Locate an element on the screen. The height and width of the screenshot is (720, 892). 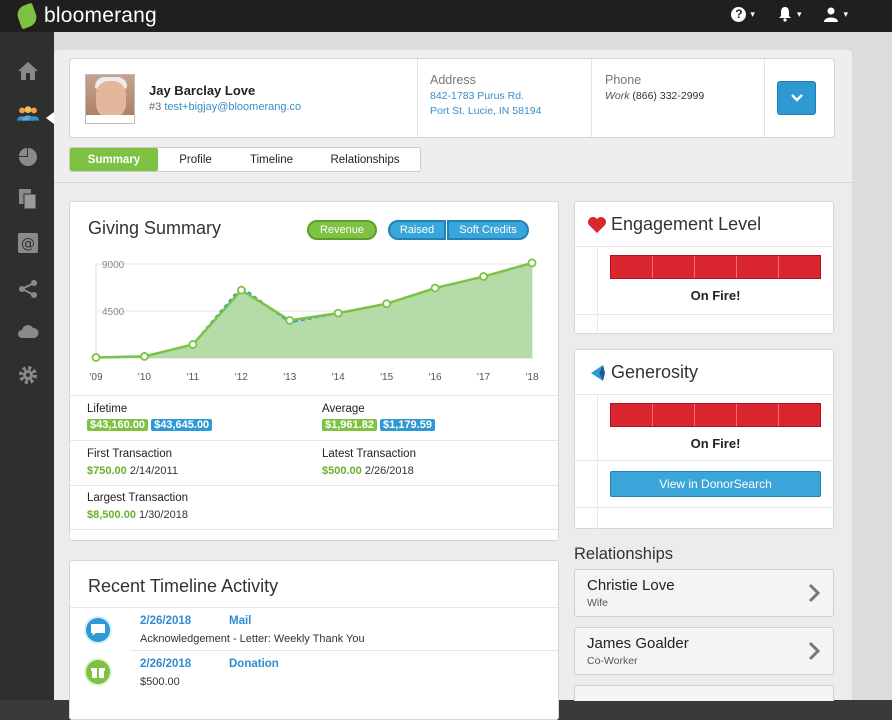
x-tick-label: '17 is located at coordinates (483, 377).